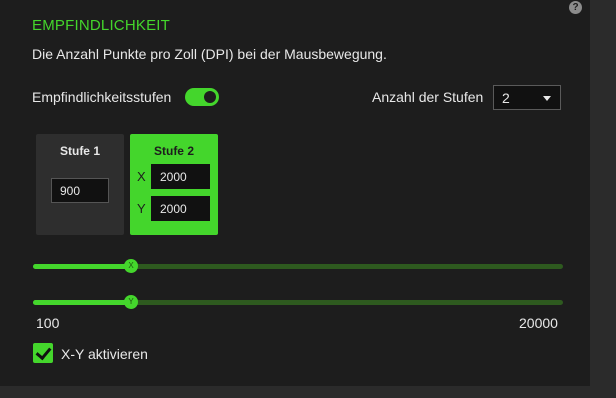 The height and width of the screenshot is (398, 616). What do you see at coordinates (104, 354) in the screenshot?
I see `xy-enable-label: X-Y aktivieren` at bounding box center [104, 354].